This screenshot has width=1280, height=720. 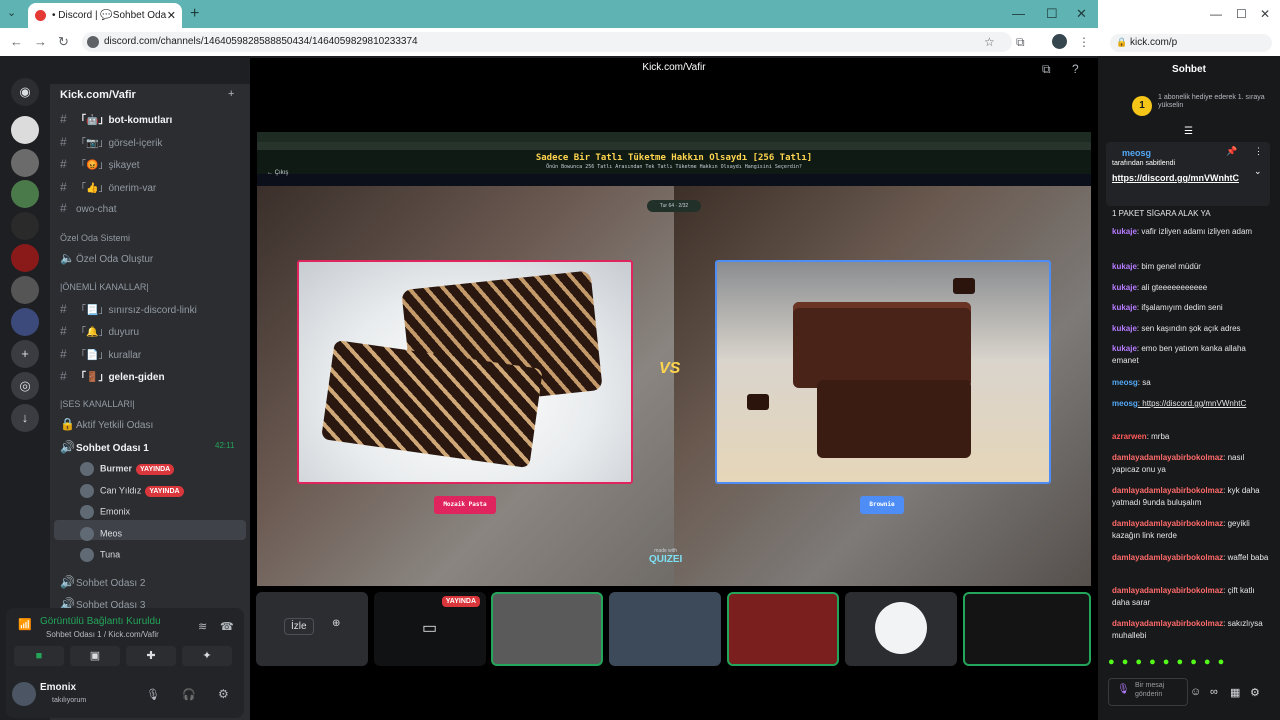 I want to click on channel-bot-komutlari: # 「🤖」bot-komutları, so click(x=116, y=118).